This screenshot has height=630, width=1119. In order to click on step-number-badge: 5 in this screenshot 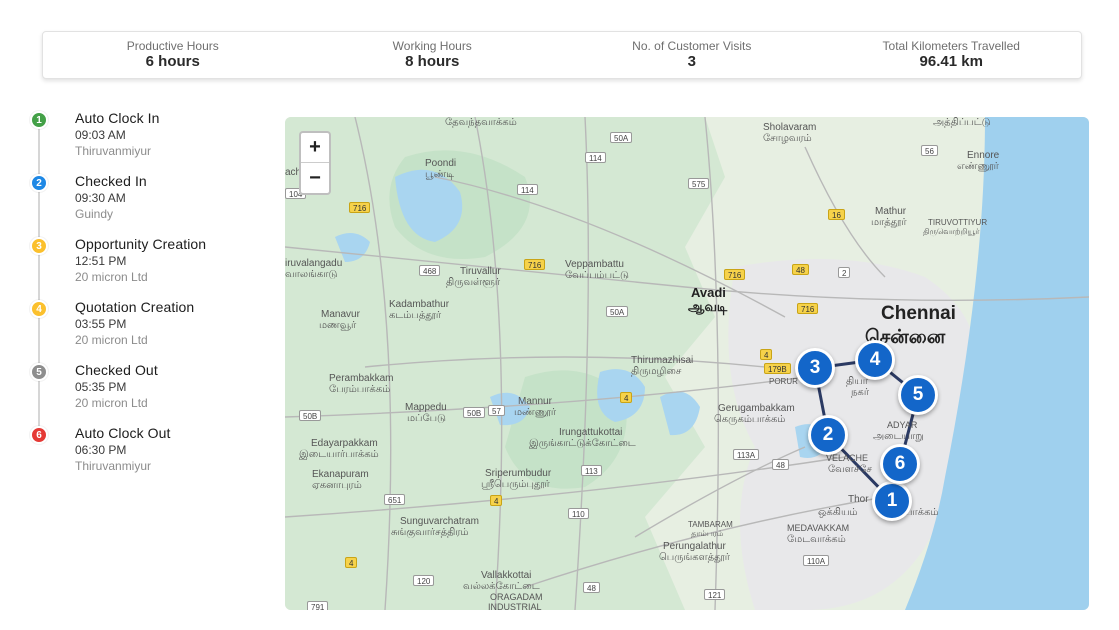, I will do `click(39, 372)`.